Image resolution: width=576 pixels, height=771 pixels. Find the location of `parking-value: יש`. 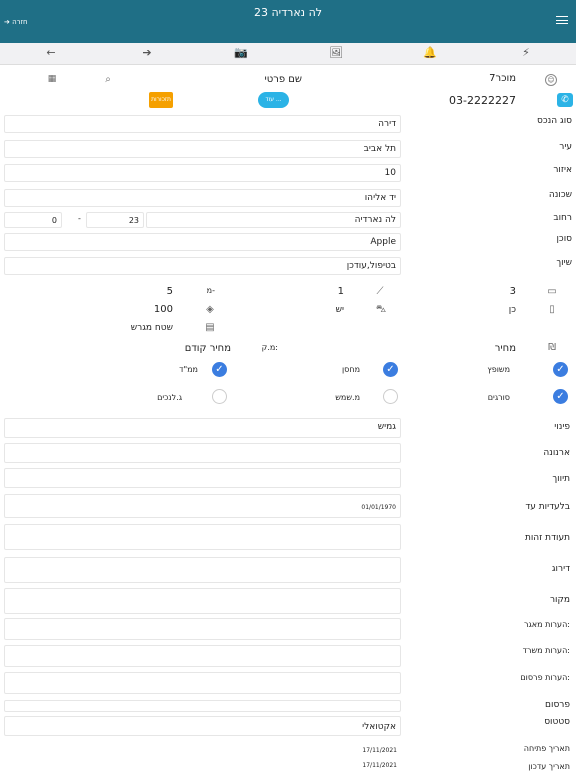

parking-value: יש is located at coordinates (339, 310).